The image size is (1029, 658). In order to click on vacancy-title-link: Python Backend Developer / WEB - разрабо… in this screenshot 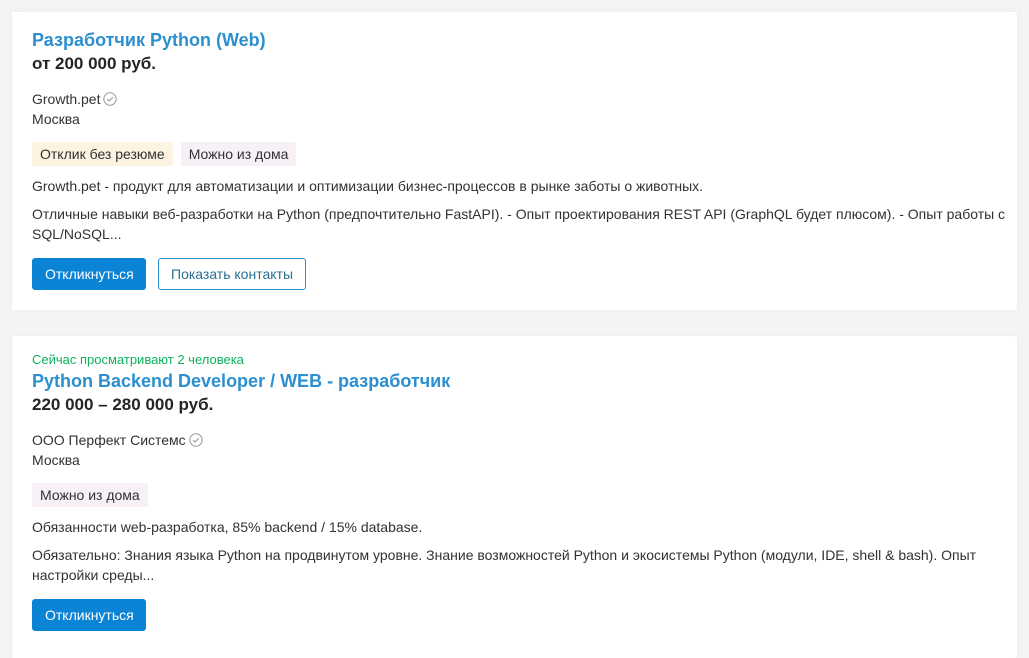, I will do `click(514, 381)`.